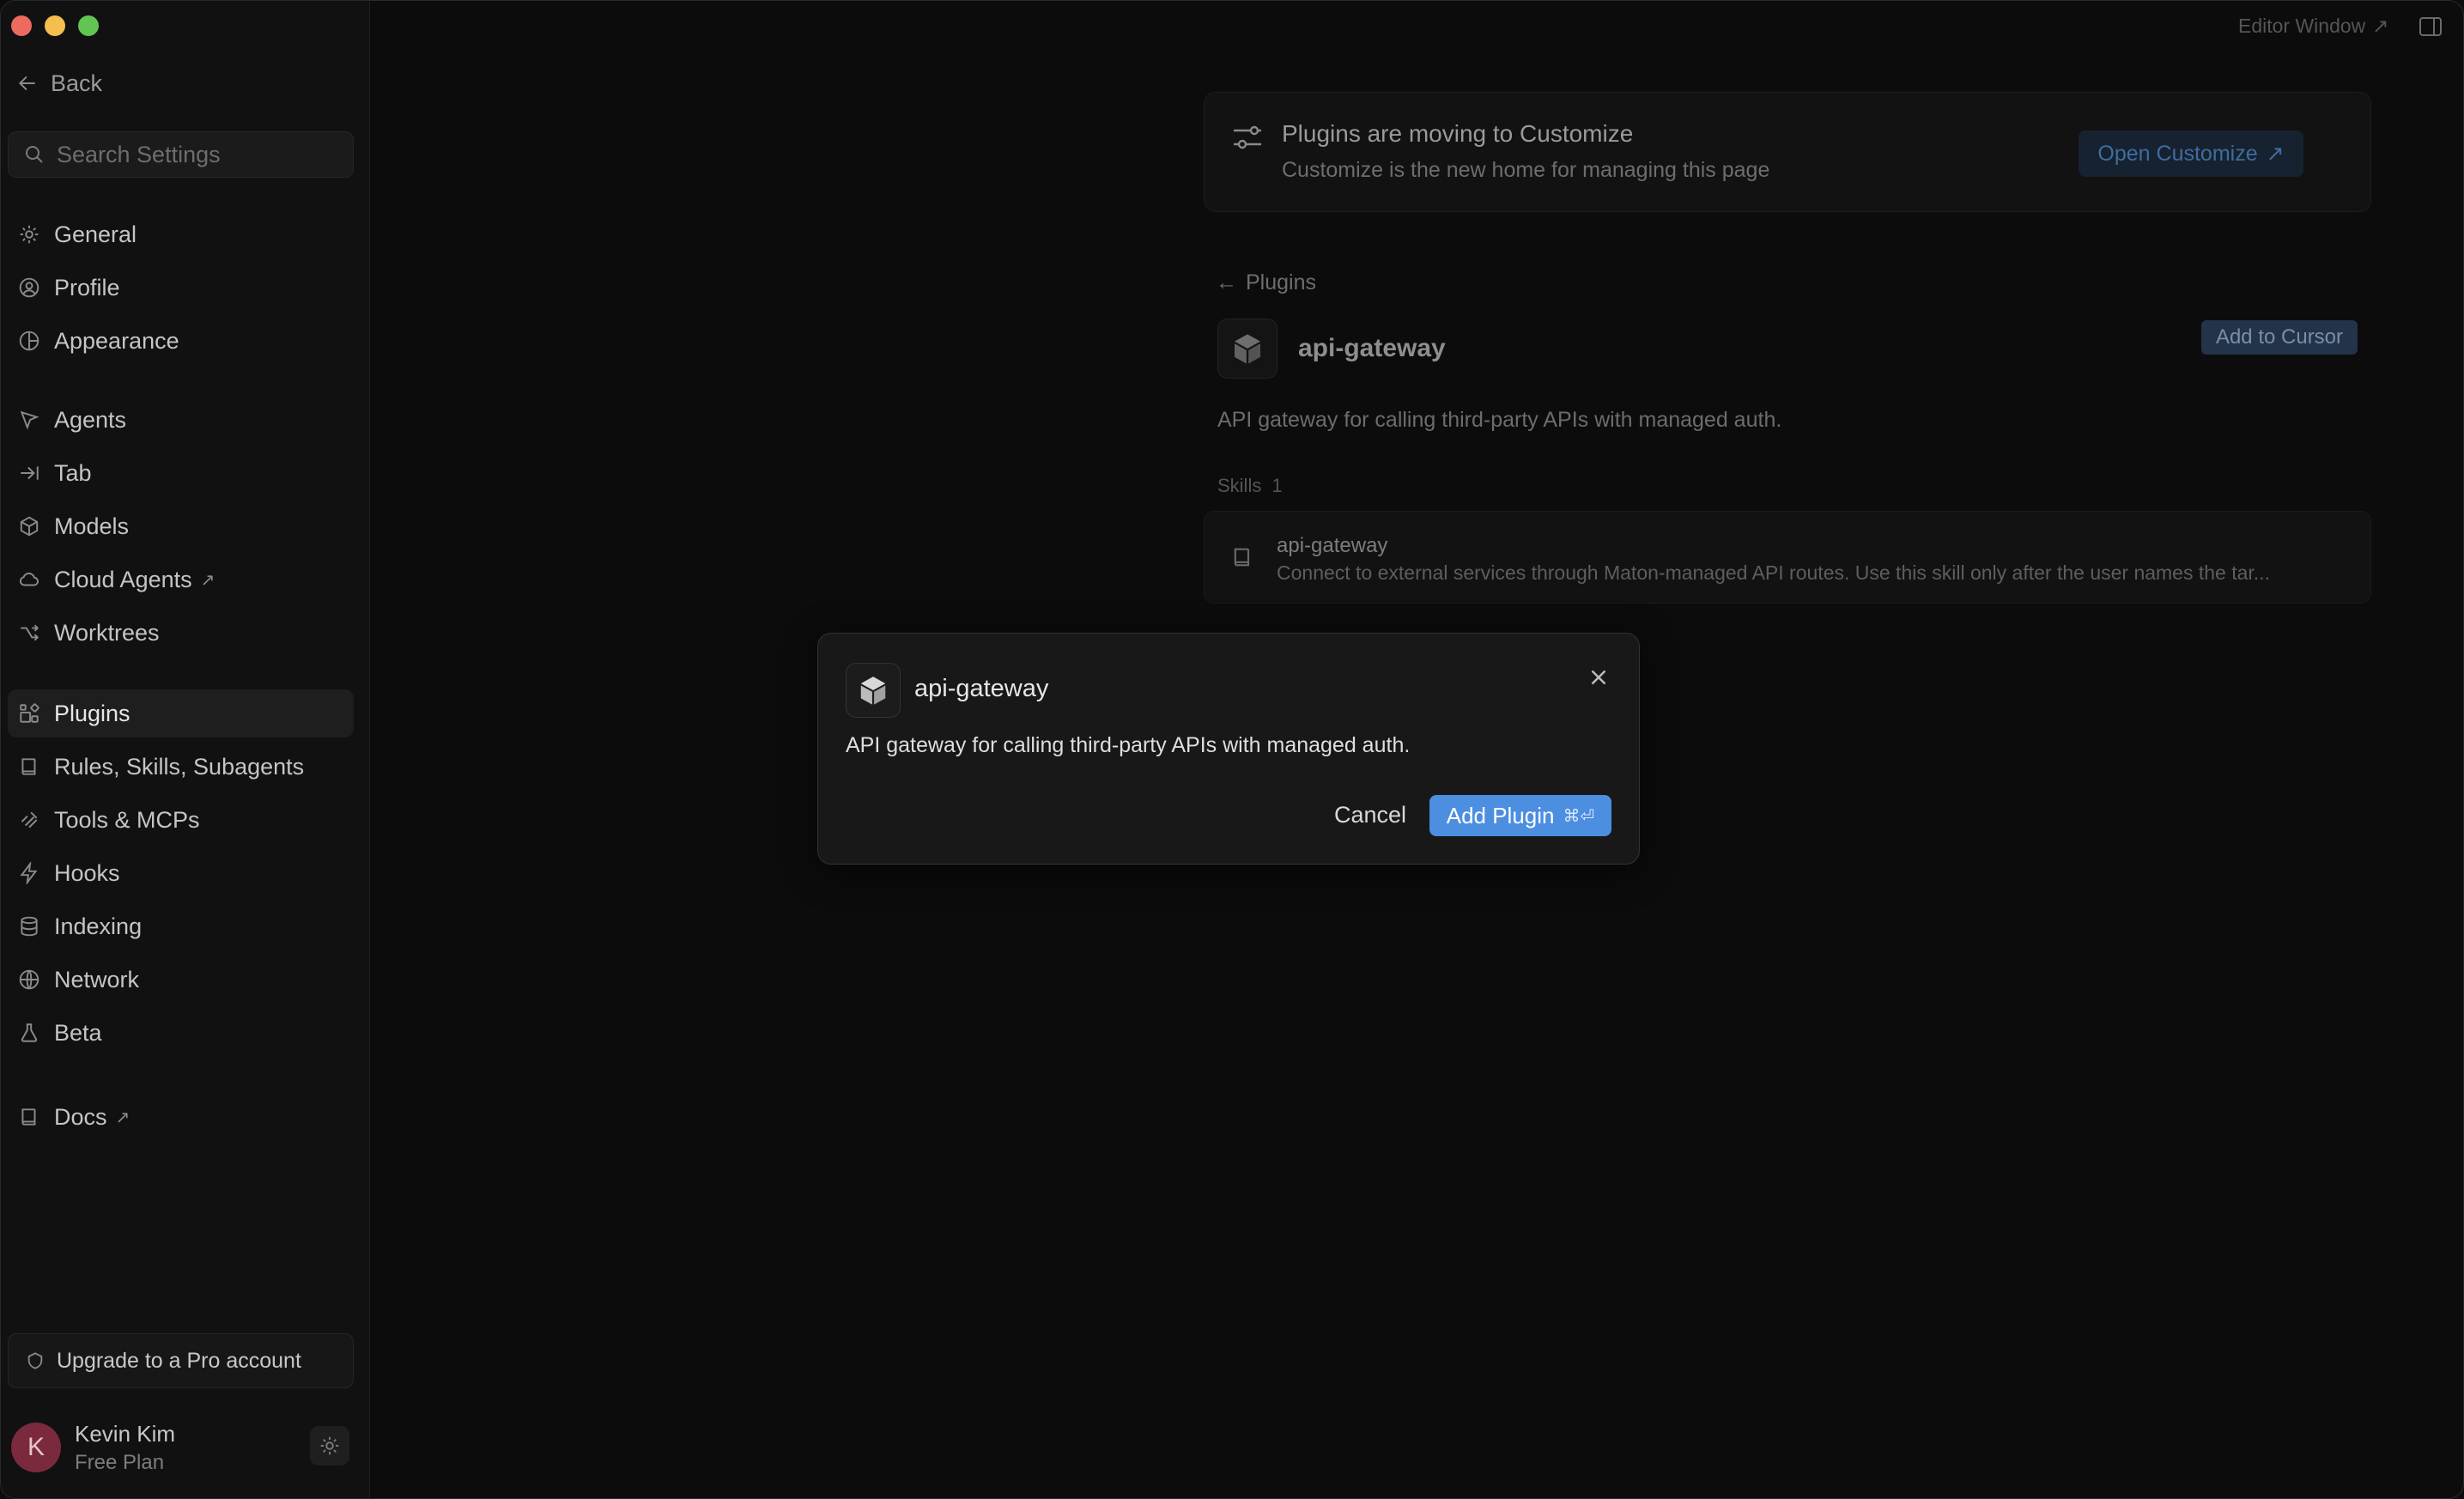 This screenshot has width=2464, height=1499. I want to click on sidebar-item-worktrees: Worktrees, so click(181, 633).